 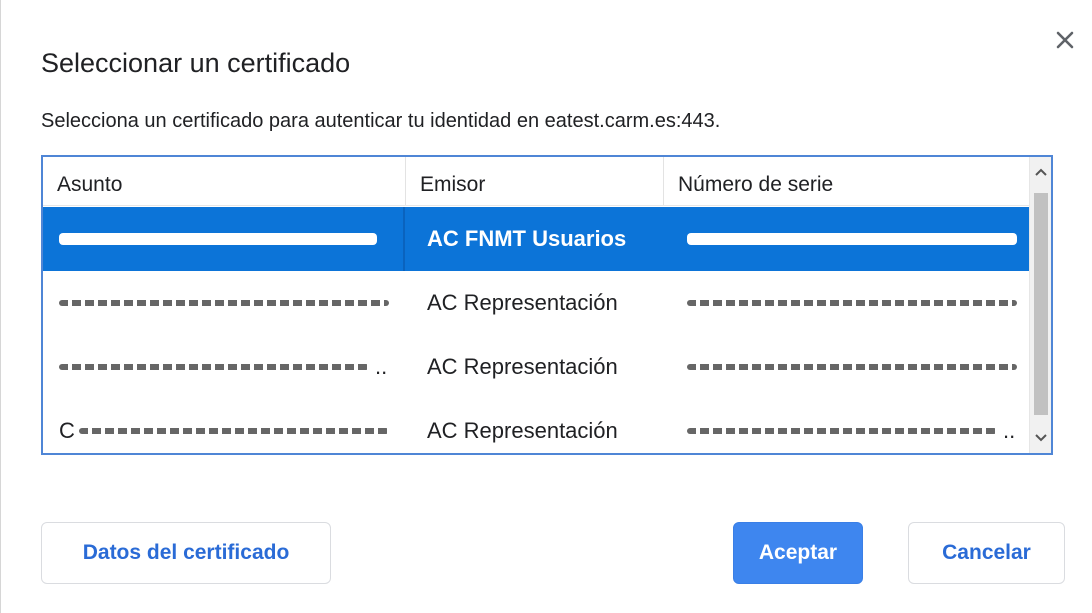 I want to click on close-icon, so click(x=1065, y=40).